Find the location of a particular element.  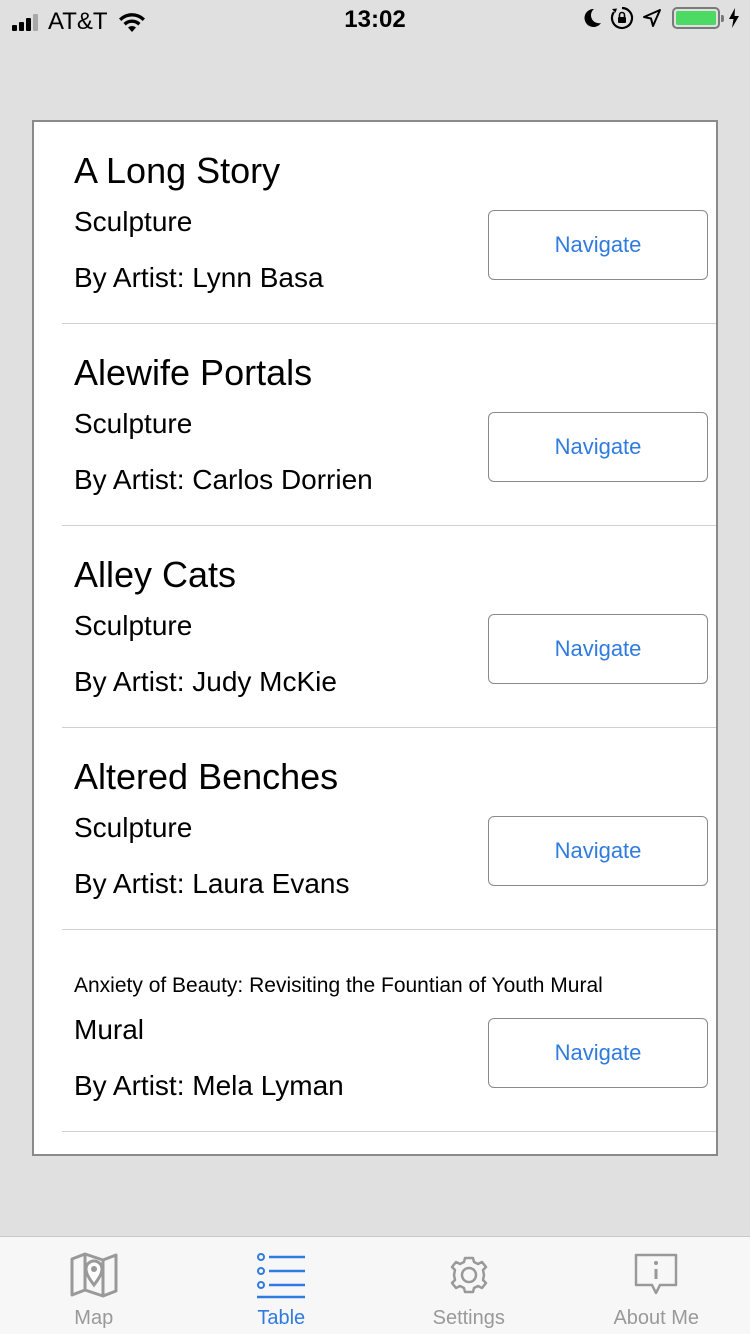

artwork-title: A Long Story is located at coordinates (177, 170).